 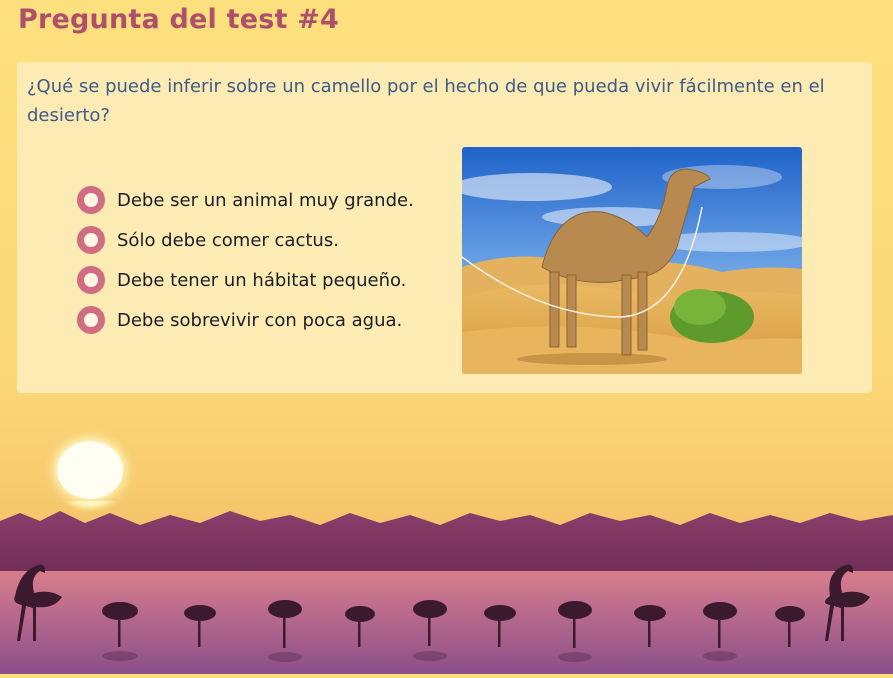 What do you see at coordinates (265, 200) in the screenshot?
I see `answer-option-label: Debe ser un animal muy grande.` at bounding box center [265, 200].